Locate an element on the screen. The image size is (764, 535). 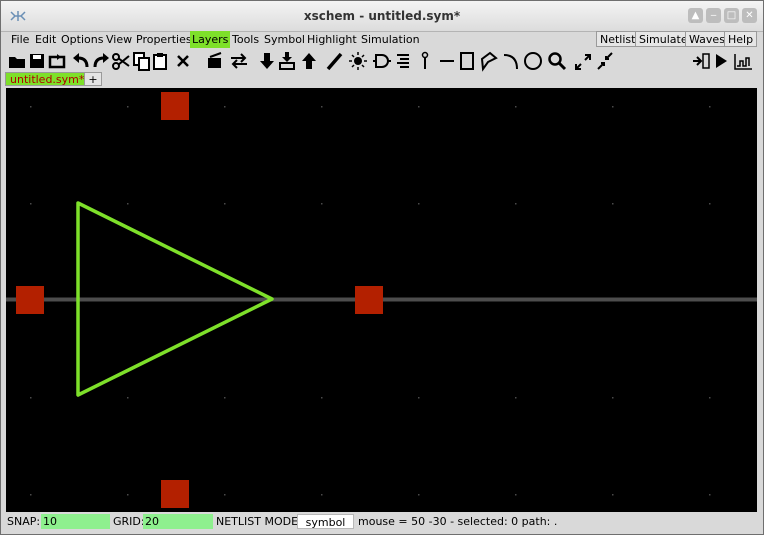
save-icon is located at coordinates (37, 61).